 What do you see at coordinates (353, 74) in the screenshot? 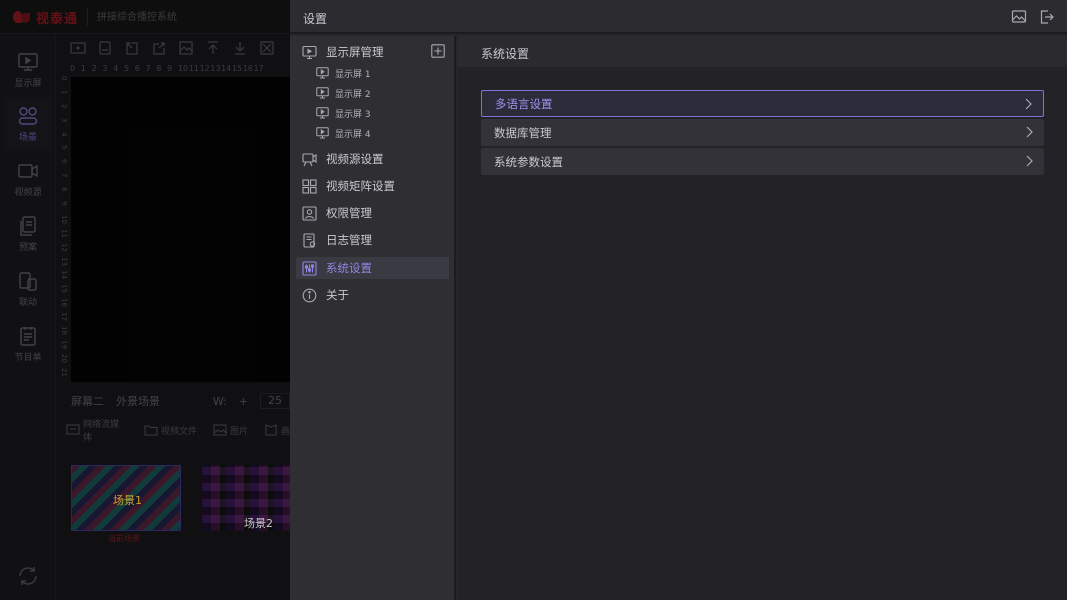
I see `tree-sub-label: 显示屏 1` at bounding box center [353, 74].